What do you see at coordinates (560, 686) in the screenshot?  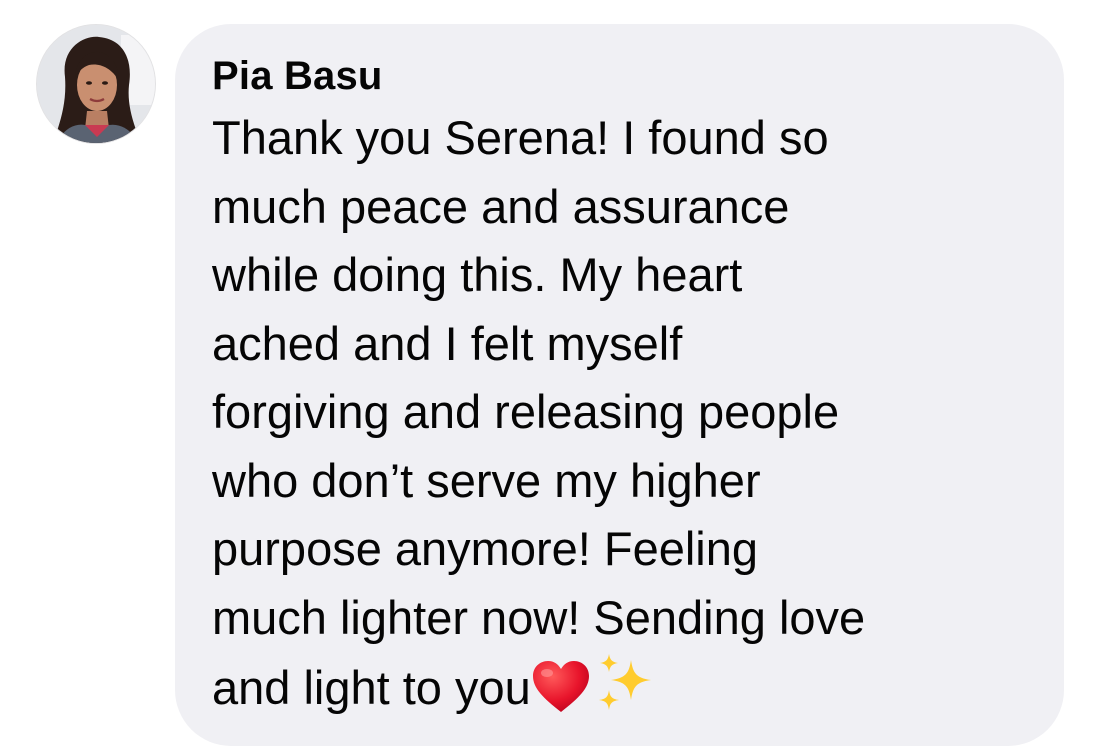 I see `red-heart-icon` at bounding box center [560, 686].